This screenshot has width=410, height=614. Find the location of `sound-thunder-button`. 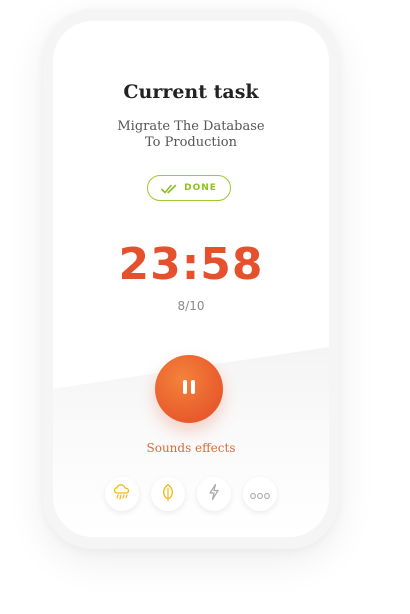

sound-thunder-button is located at coordinates (214, 494).